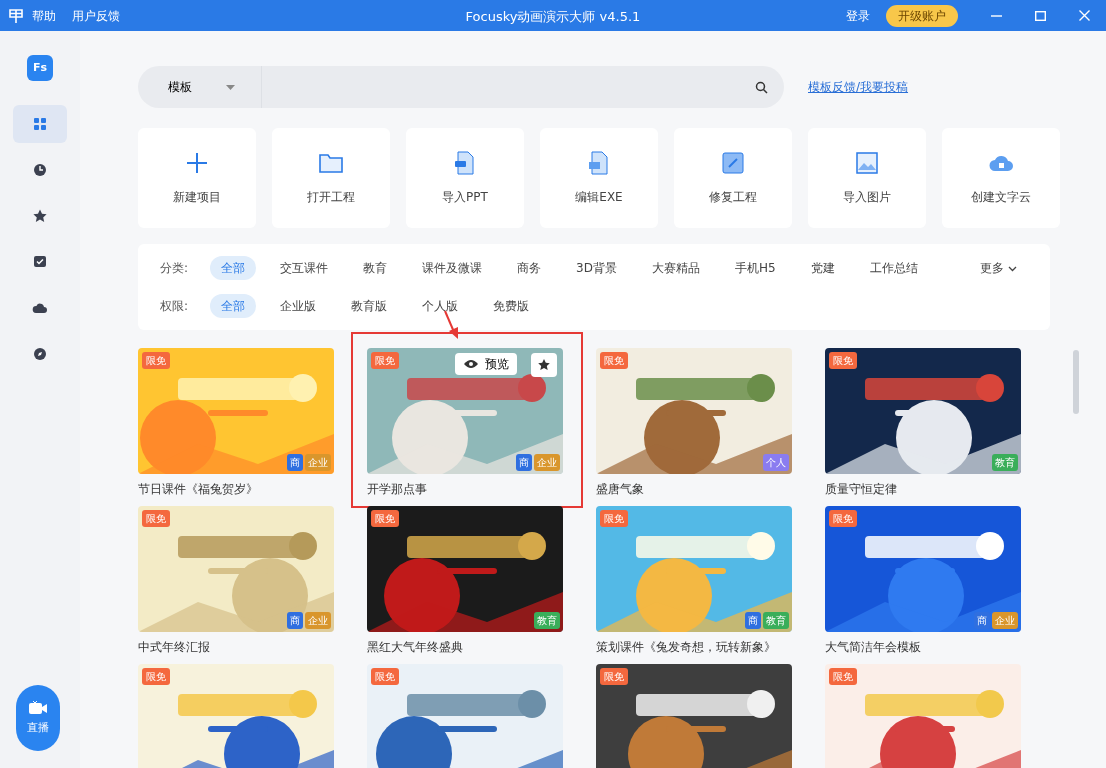  I want to click on tool-button: 打开工程, so click(331, 178).